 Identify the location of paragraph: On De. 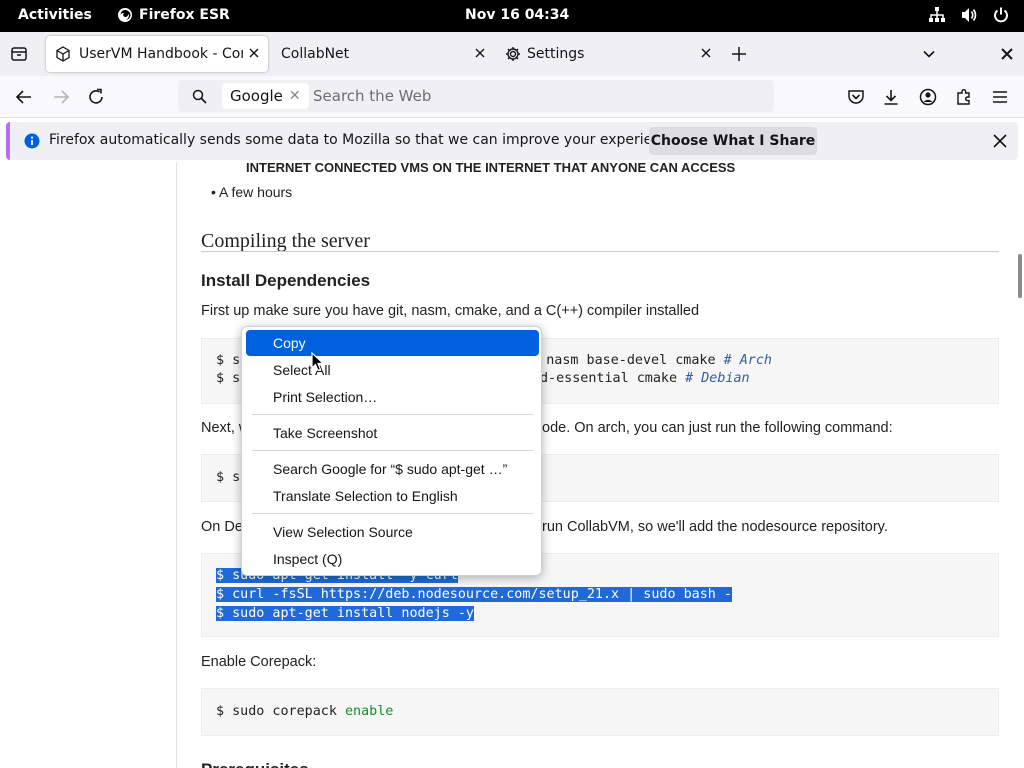
(222, 527).